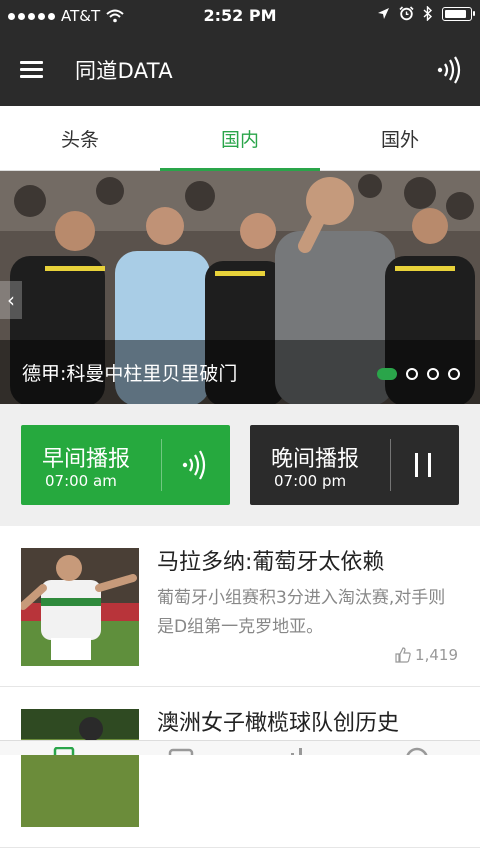  I want to click on news-title: 澳洲女子橄榄球队创历史, so click(278, 723).